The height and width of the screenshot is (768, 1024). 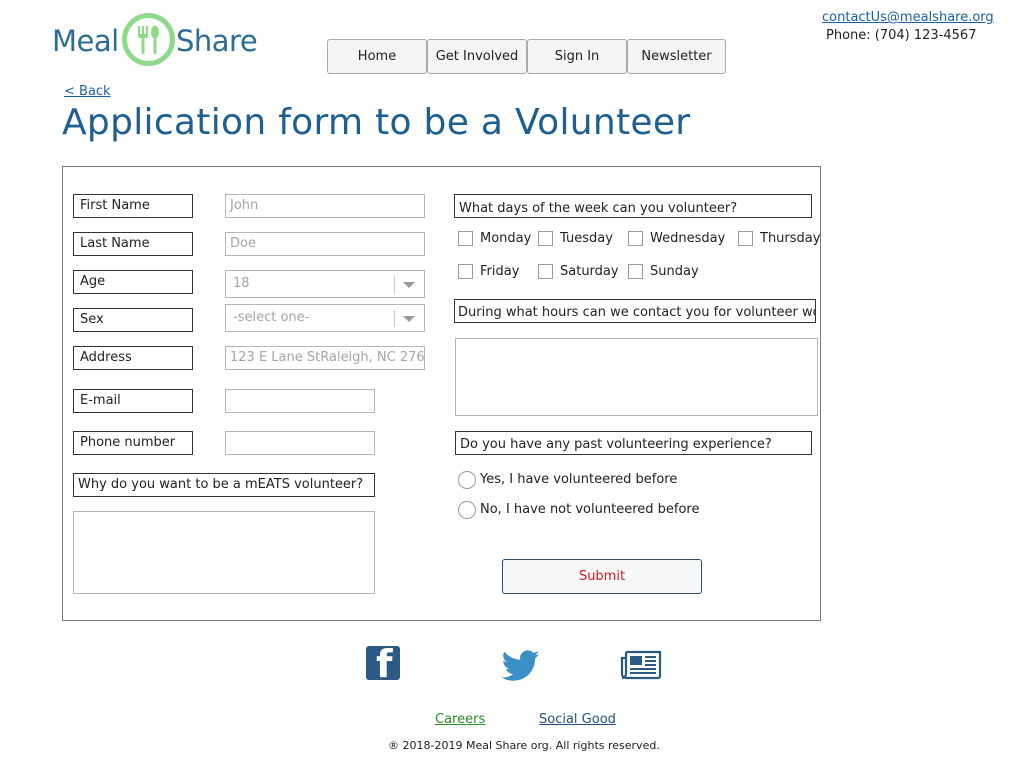 What do you see at coordinates (589, 271) in the screenshot?
I see `saturday-label: Saturday` at bounding box center [589, 271].